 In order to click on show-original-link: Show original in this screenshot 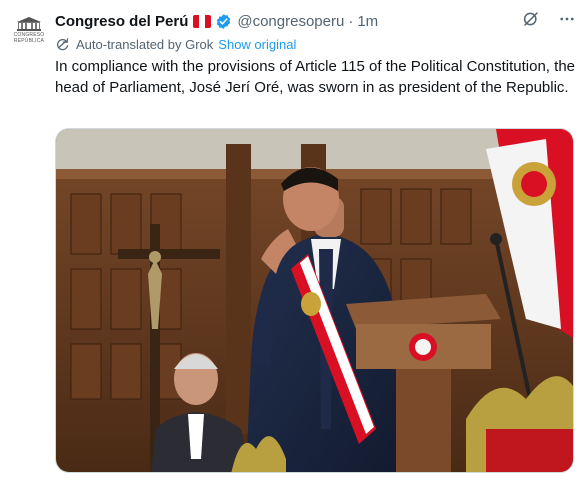, I will do `click(257, 44)`.